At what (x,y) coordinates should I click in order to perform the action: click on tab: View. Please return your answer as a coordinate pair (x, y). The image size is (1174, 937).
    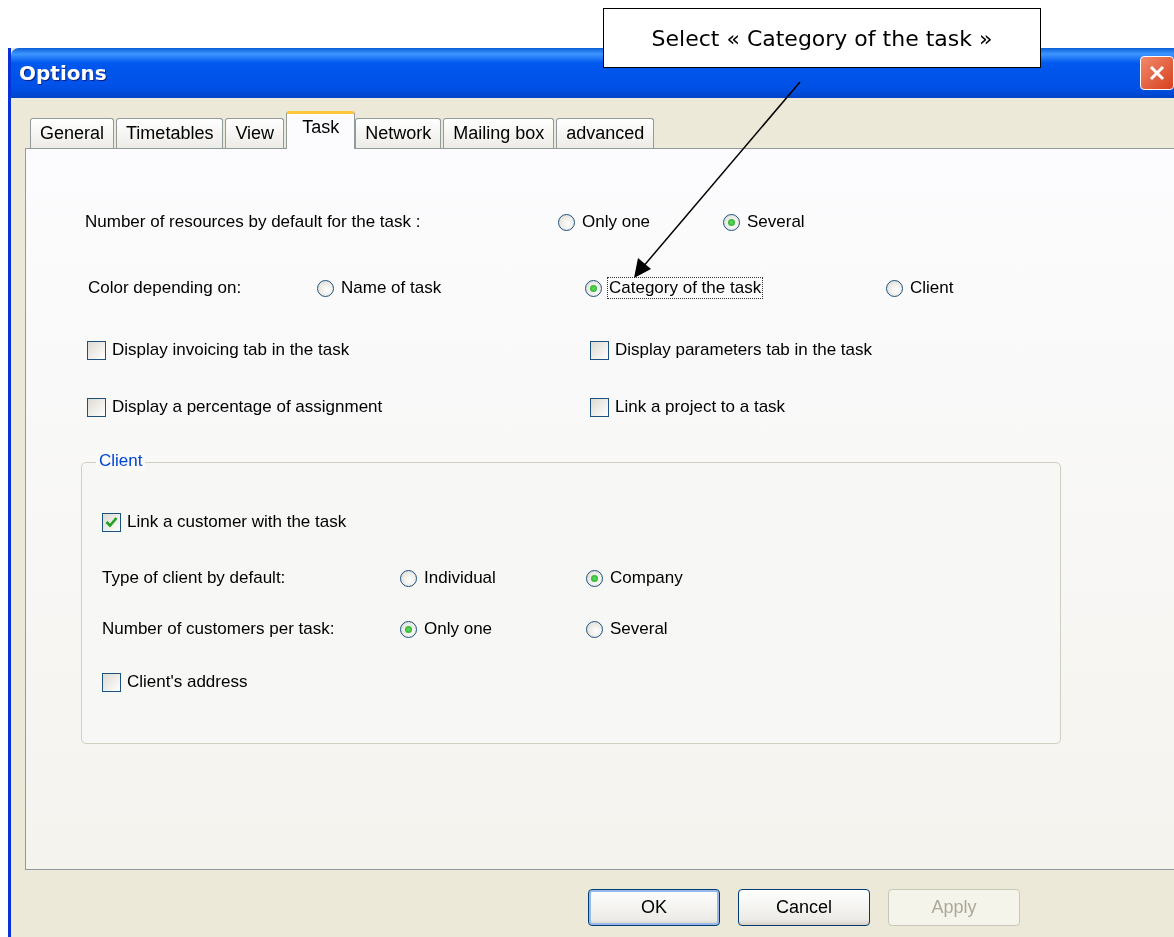
    Looking at the image, I should click on (255, 133).